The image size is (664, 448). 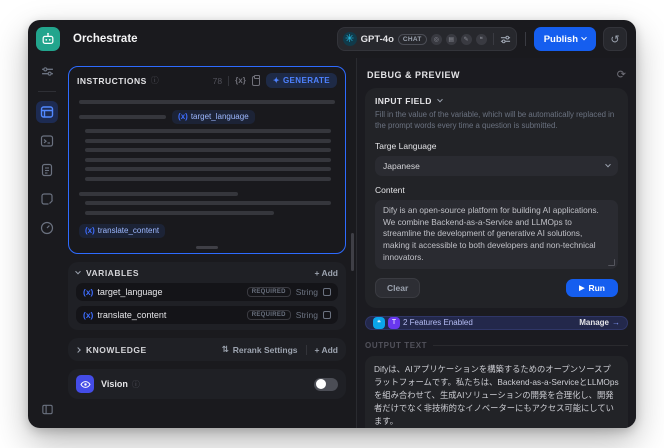 I want to click on rail-item-api-access, so click(x=47, y=141).